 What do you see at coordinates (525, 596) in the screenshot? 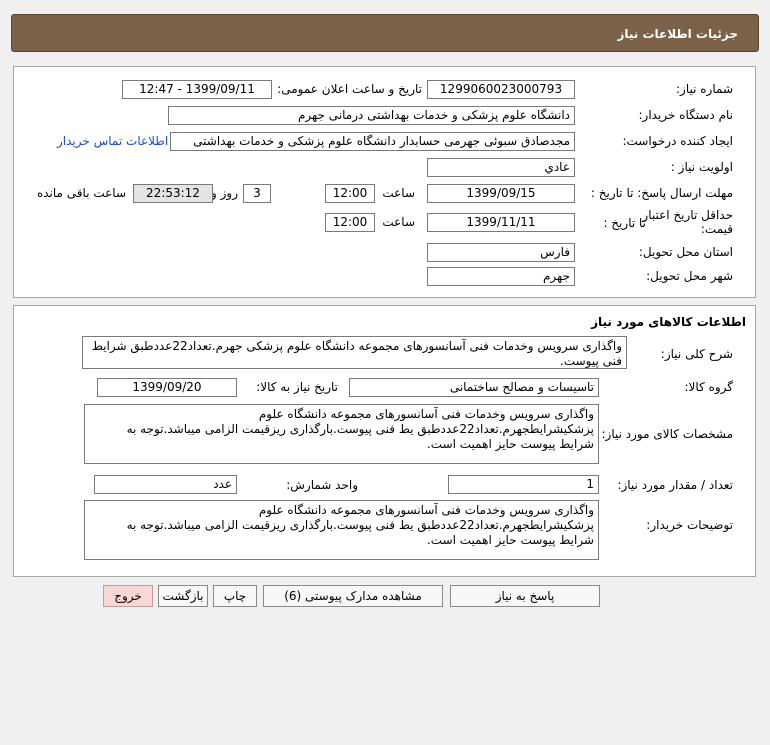
I see `reply-button: پاسخ به نیاز` at bounding box center [525, 596].